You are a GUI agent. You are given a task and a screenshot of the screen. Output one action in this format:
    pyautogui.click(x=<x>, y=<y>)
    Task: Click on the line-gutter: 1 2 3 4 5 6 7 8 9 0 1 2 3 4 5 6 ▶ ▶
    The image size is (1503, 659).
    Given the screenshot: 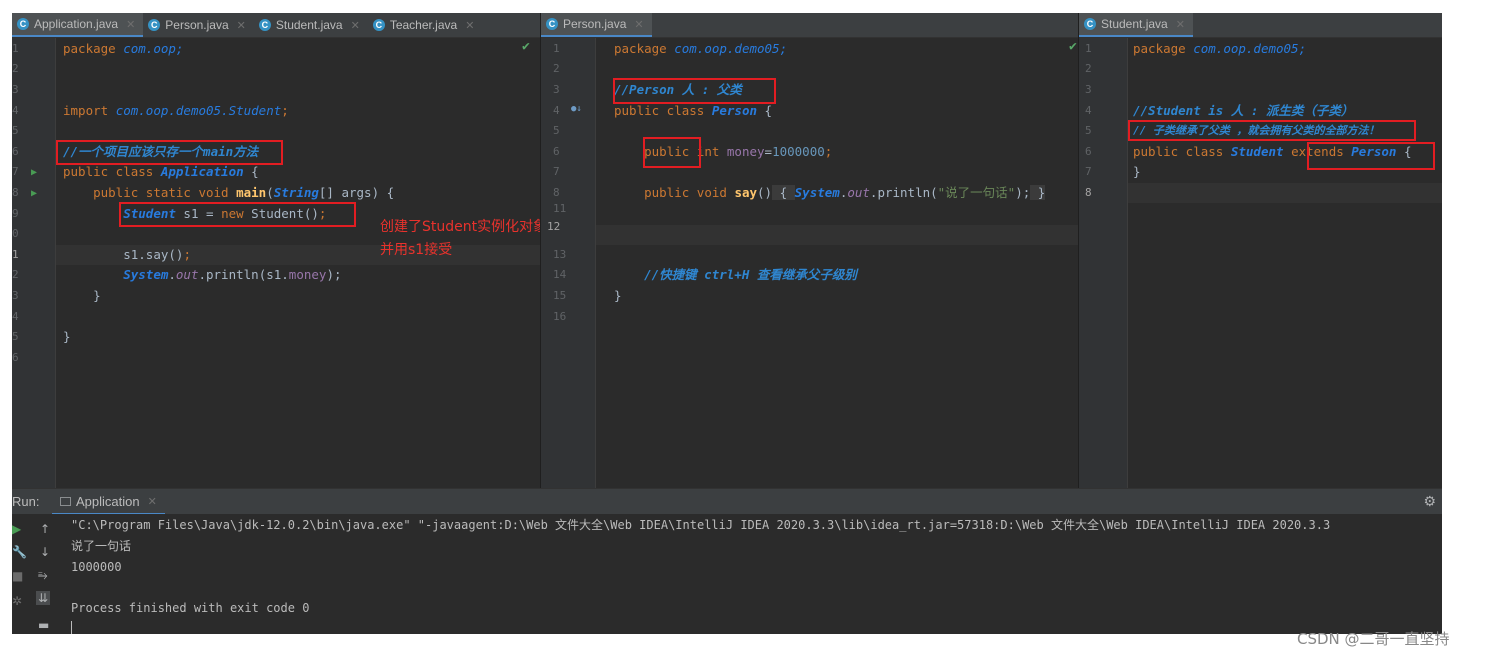 What is the action you would take?
    pyautogui.click(x=34, y=263)
    